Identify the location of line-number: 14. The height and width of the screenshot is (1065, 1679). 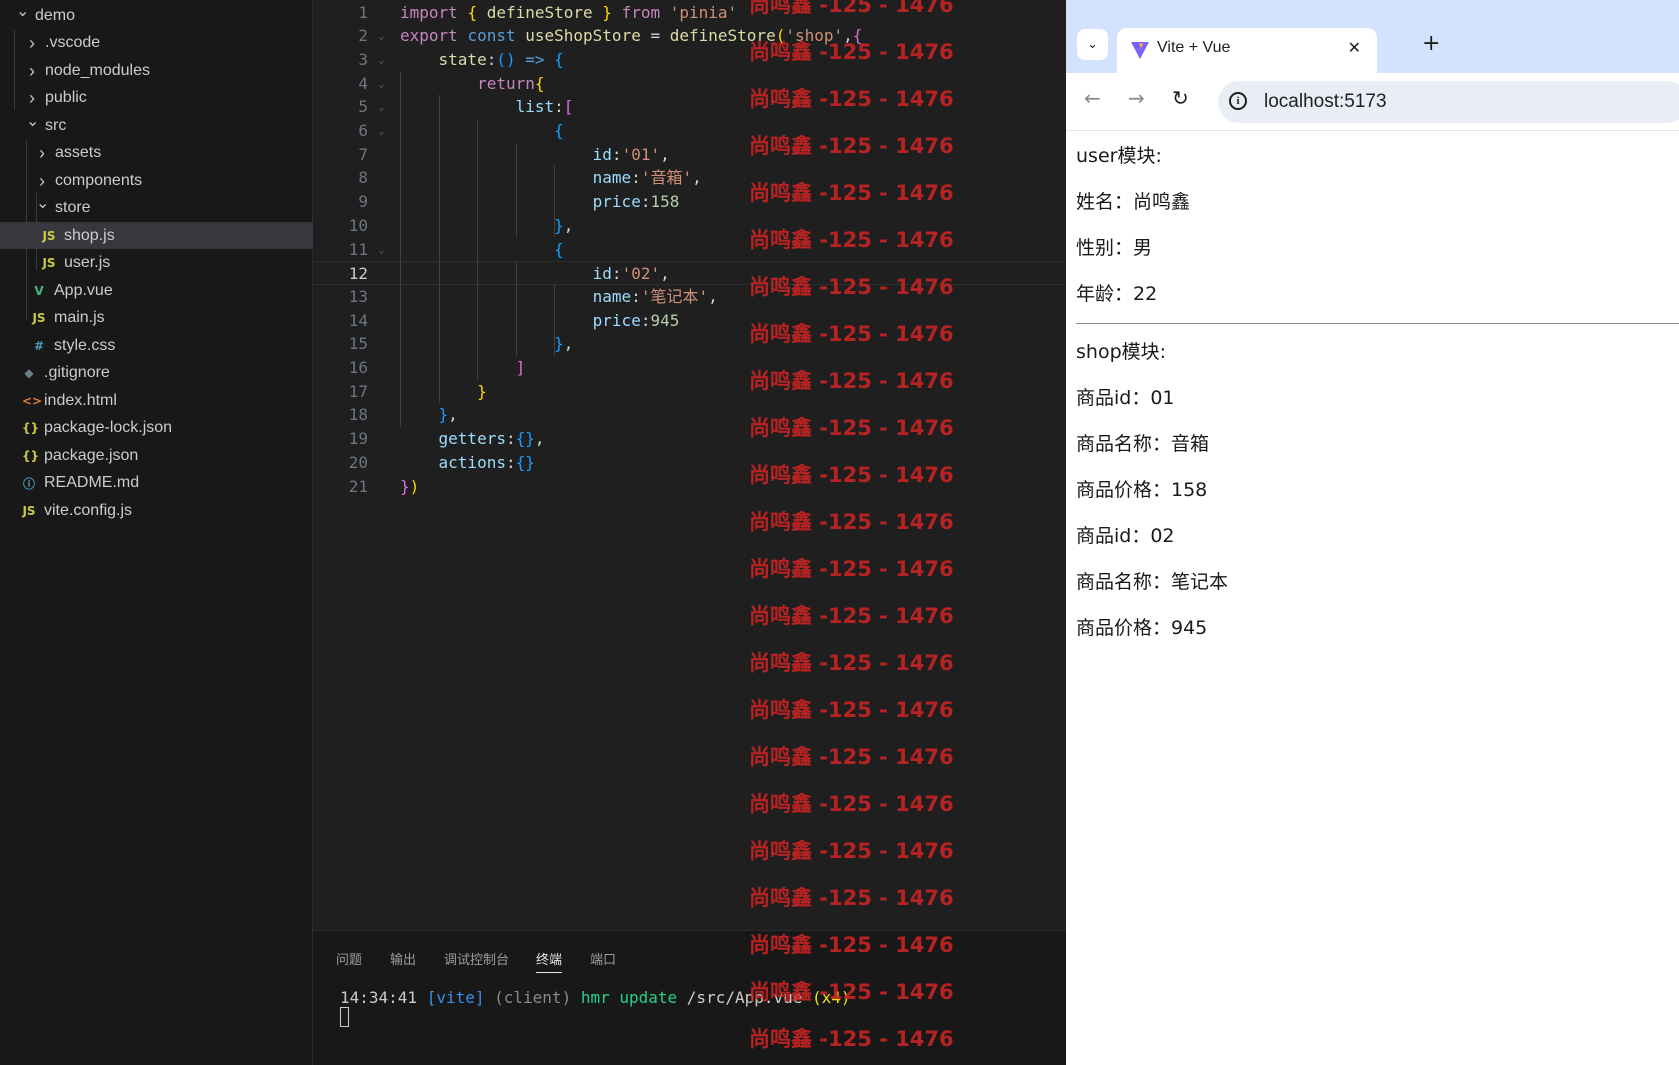
(358, 320).